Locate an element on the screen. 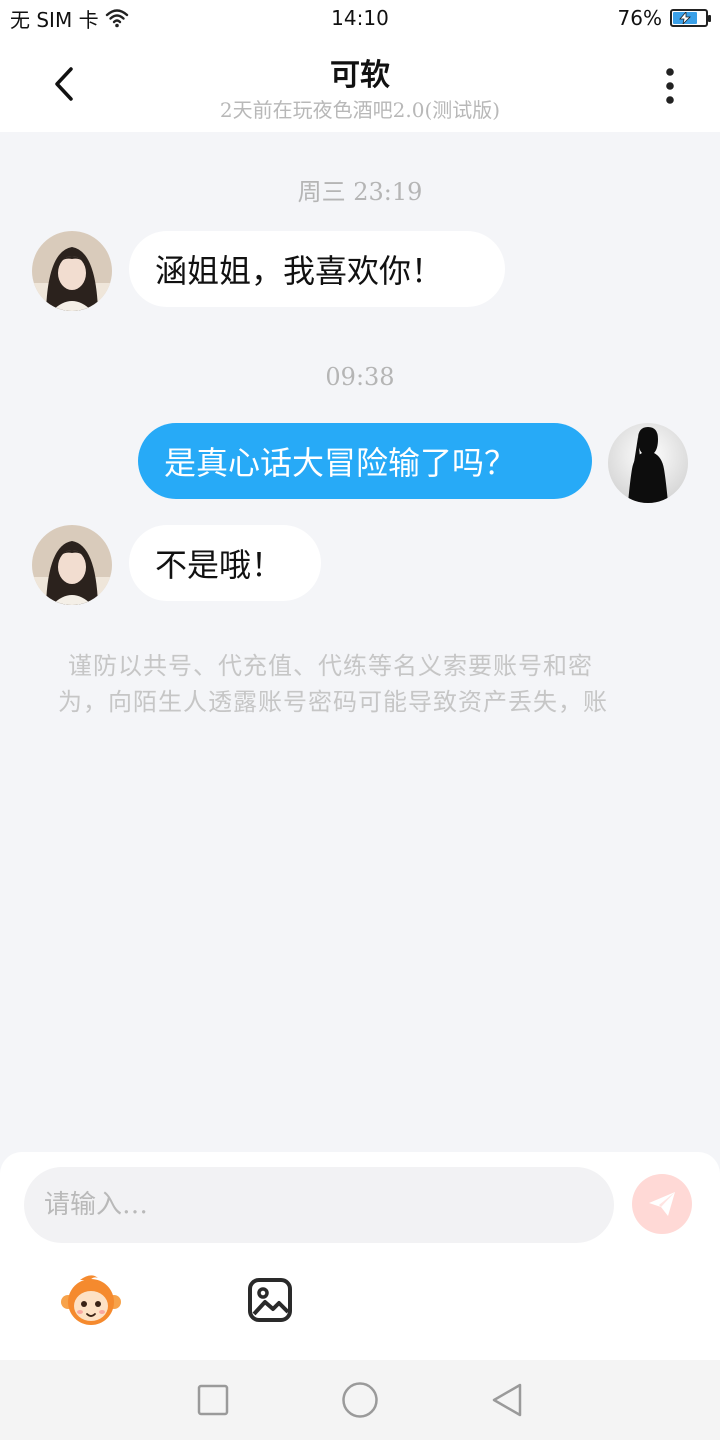 This screenshot has height=1440, width=720. battery-percent: 76% is located at coordinates (639, 18).